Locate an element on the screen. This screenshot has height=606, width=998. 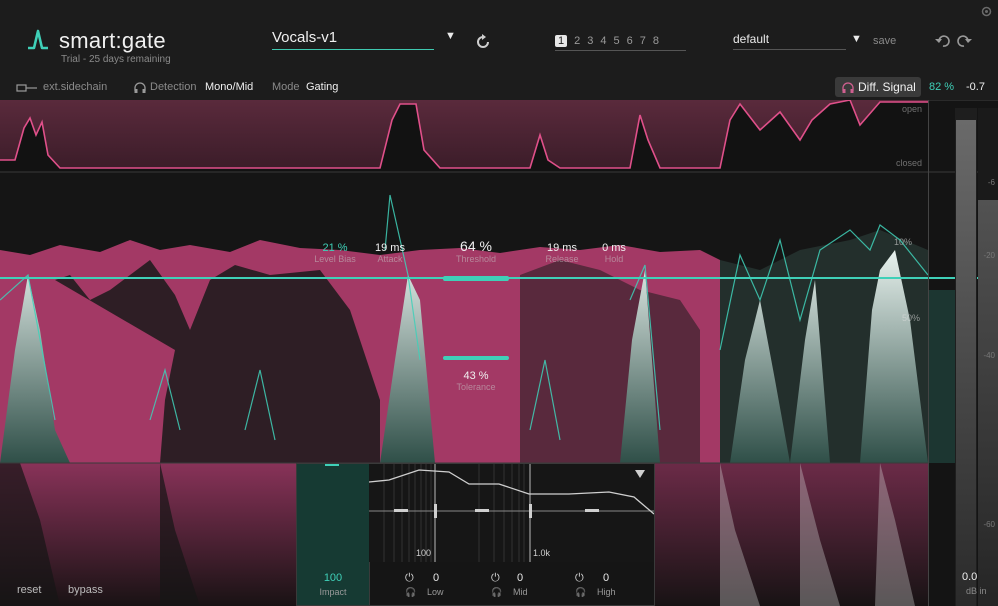
envelope-closed-label: closed is located at coordinates (909, 163).